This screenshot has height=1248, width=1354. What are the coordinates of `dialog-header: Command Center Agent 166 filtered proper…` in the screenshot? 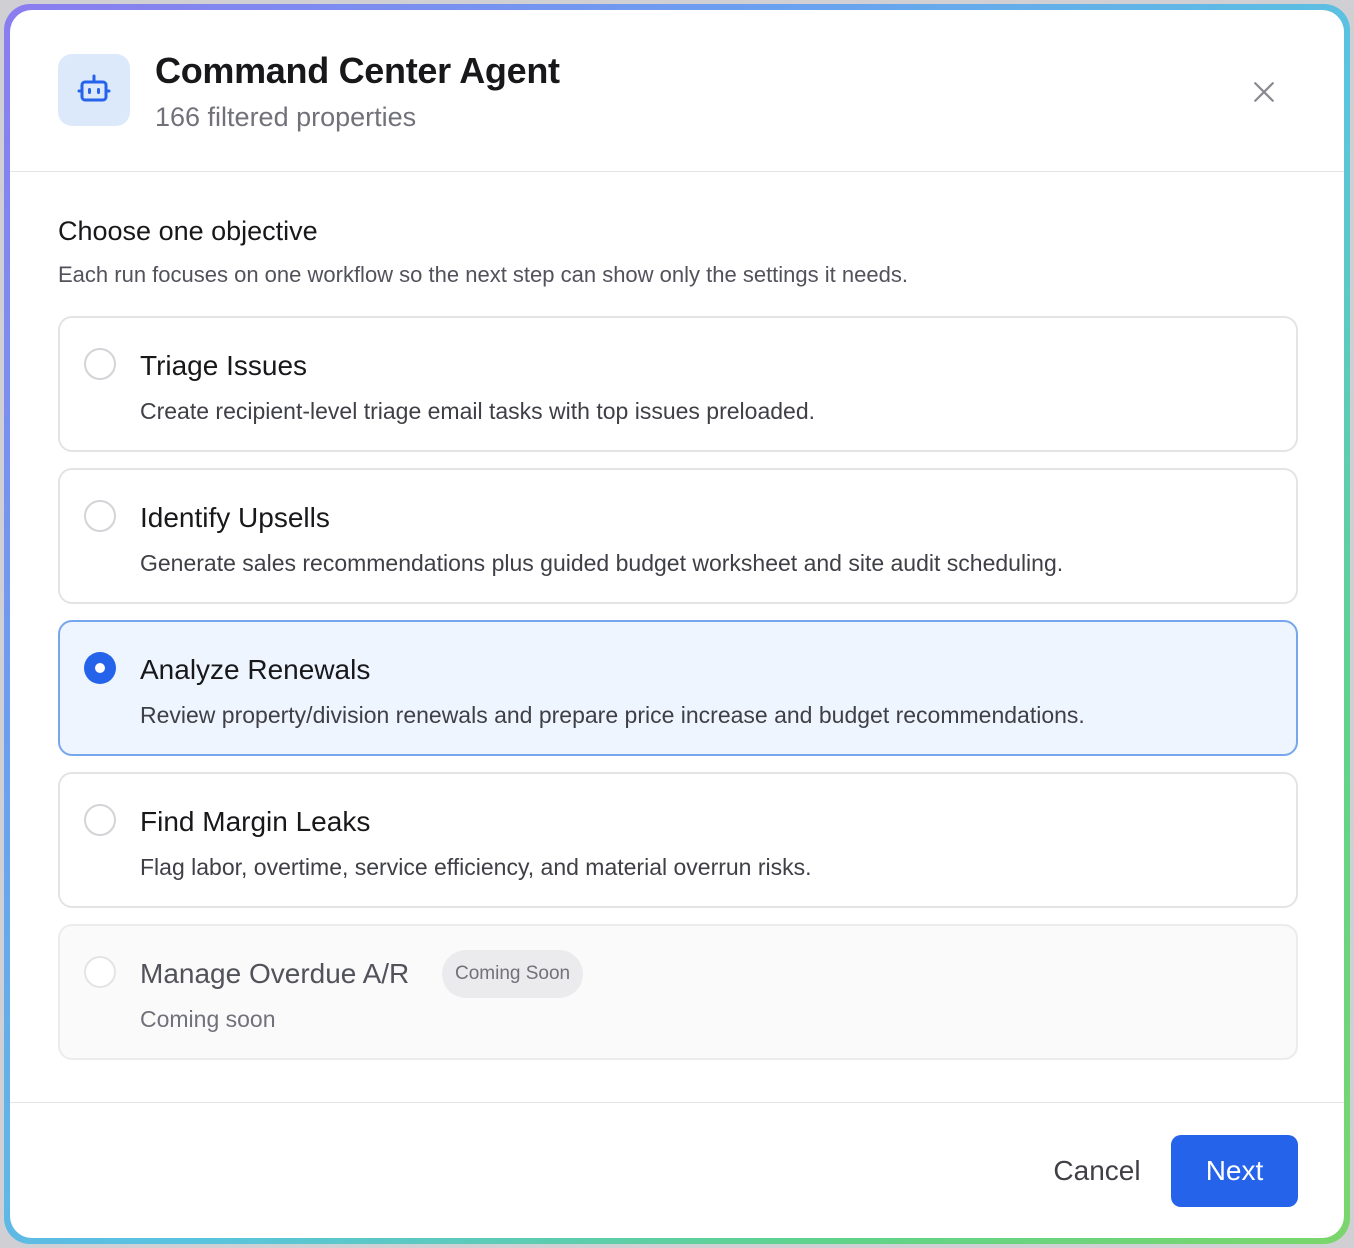 It's located at (677, 91).